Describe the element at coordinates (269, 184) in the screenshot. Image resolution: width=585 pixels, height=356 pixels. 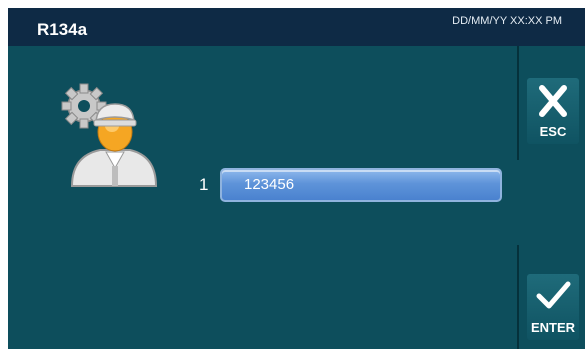
I see `password-value: 123456` at that location.